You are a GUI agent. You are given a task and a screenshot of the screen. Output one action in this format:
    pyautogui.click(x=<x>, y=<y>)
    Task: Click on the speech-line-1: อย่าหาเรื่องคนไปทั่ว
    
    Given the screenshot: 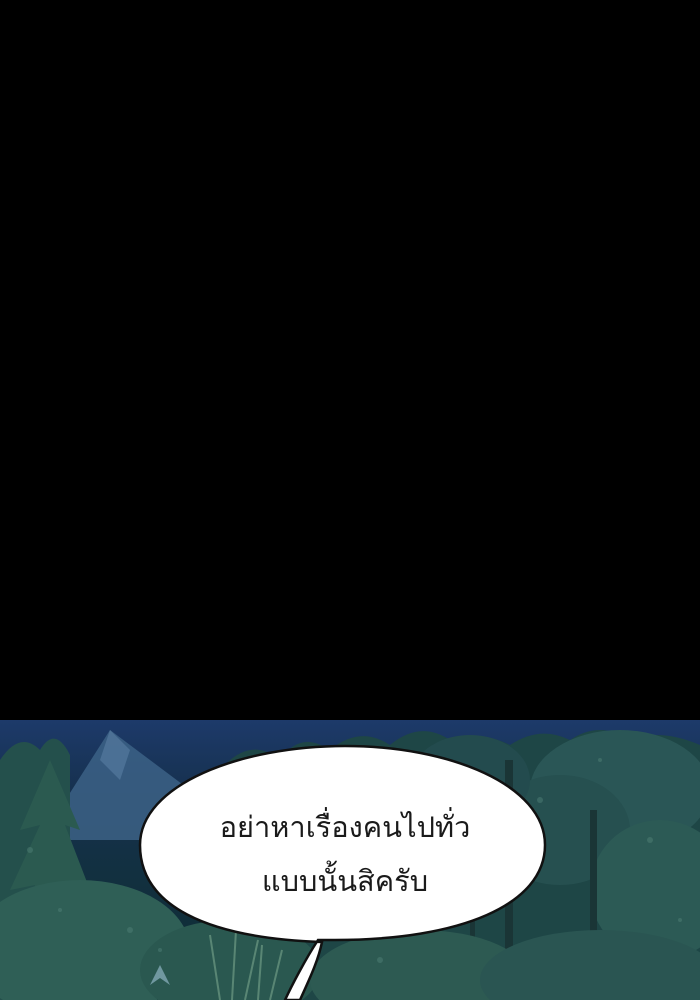 What is the action you would take?
    pyautogui.click(x=345, y=827)
    